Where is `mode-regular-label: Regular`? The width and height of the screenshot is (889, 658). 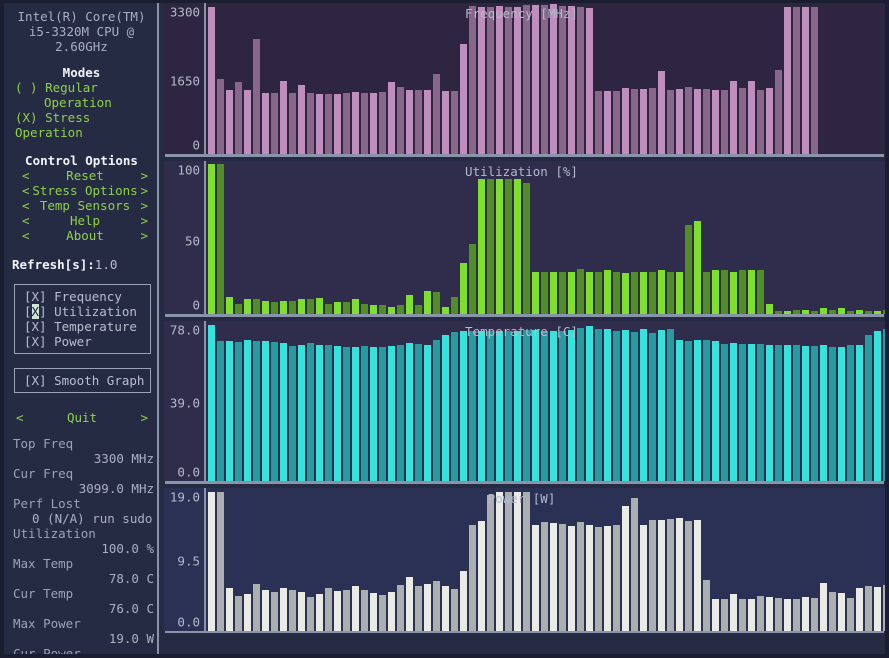
mode-regular-label: Regular is located at coordinates (71, 87).